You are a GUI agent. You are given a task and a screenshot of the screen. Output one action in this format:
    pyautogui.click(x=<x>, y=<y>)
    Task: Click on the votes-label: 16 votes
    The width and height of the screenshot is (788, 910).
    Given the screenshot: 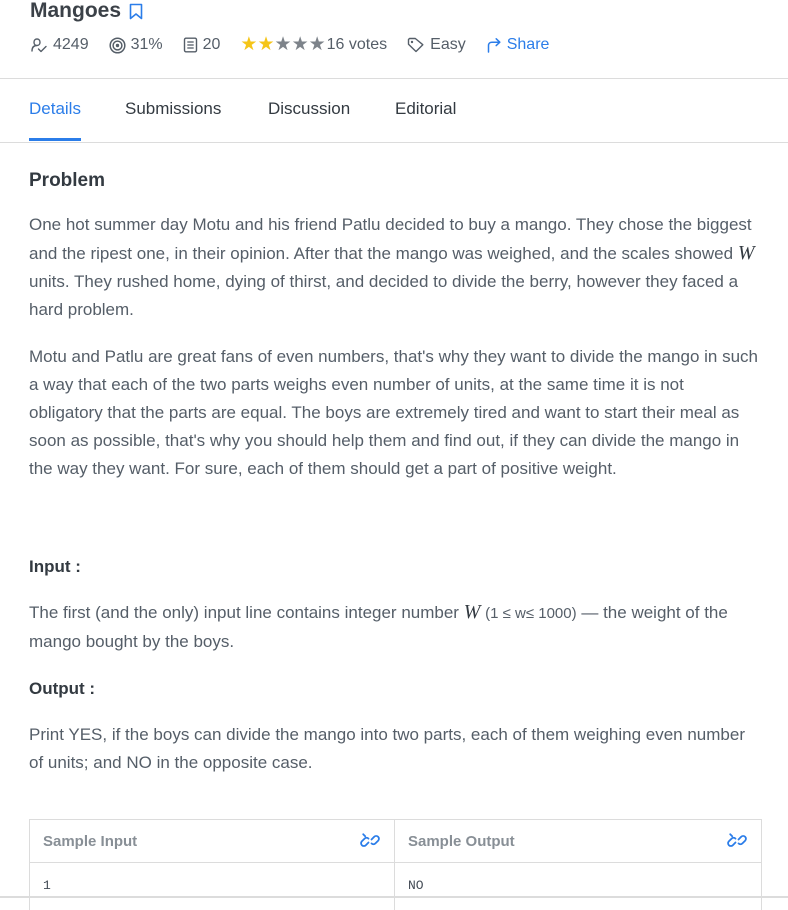 What is the action you would take?
    pyautogui.click(x=357, y=44)
    